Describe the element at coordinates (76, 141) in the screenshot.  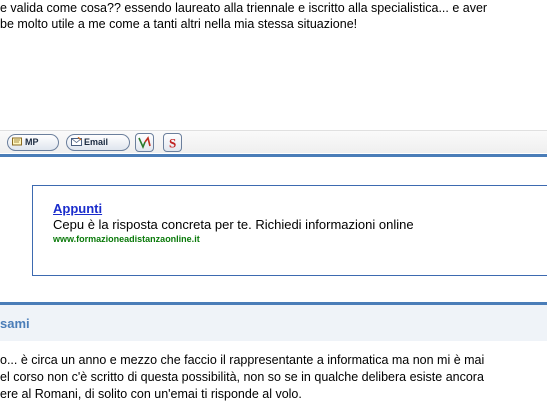
I see `envelope-icon` at that location.